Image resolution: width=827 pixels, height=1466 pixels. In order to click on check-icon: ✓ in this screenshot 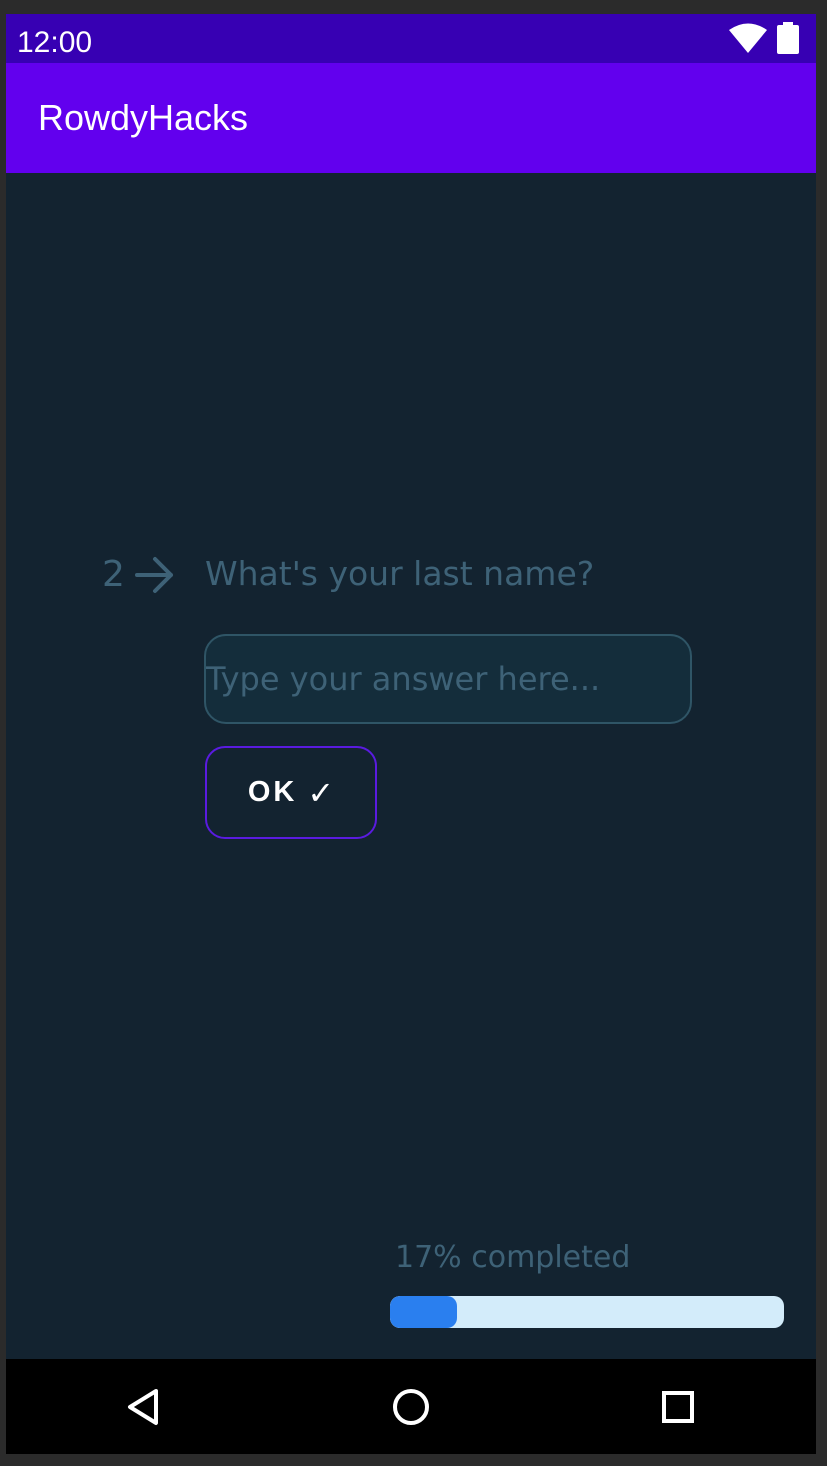, I will do `click(321, 792)`.